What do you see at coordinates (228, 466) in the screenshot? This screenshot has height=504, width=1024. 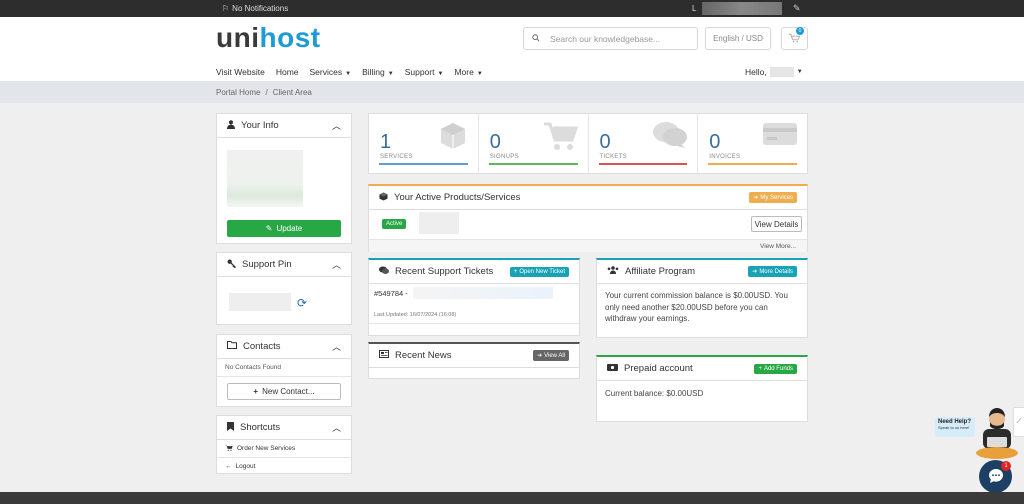 I see `arrow-left-icon: ←` at bounding box center [228, 466].